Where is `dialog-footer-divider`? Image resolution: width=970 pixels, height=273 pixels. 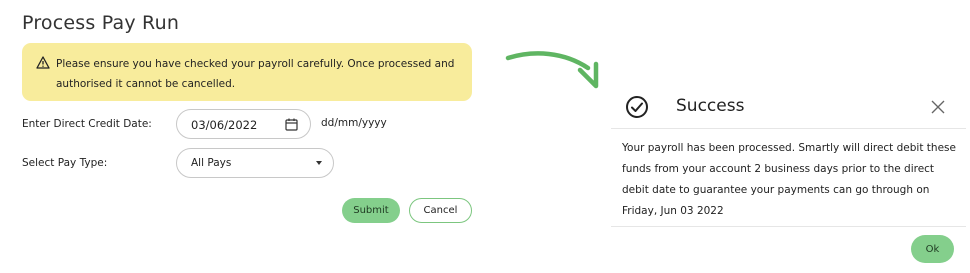
dialog-footer-divider is located at coordinates (788, 226).